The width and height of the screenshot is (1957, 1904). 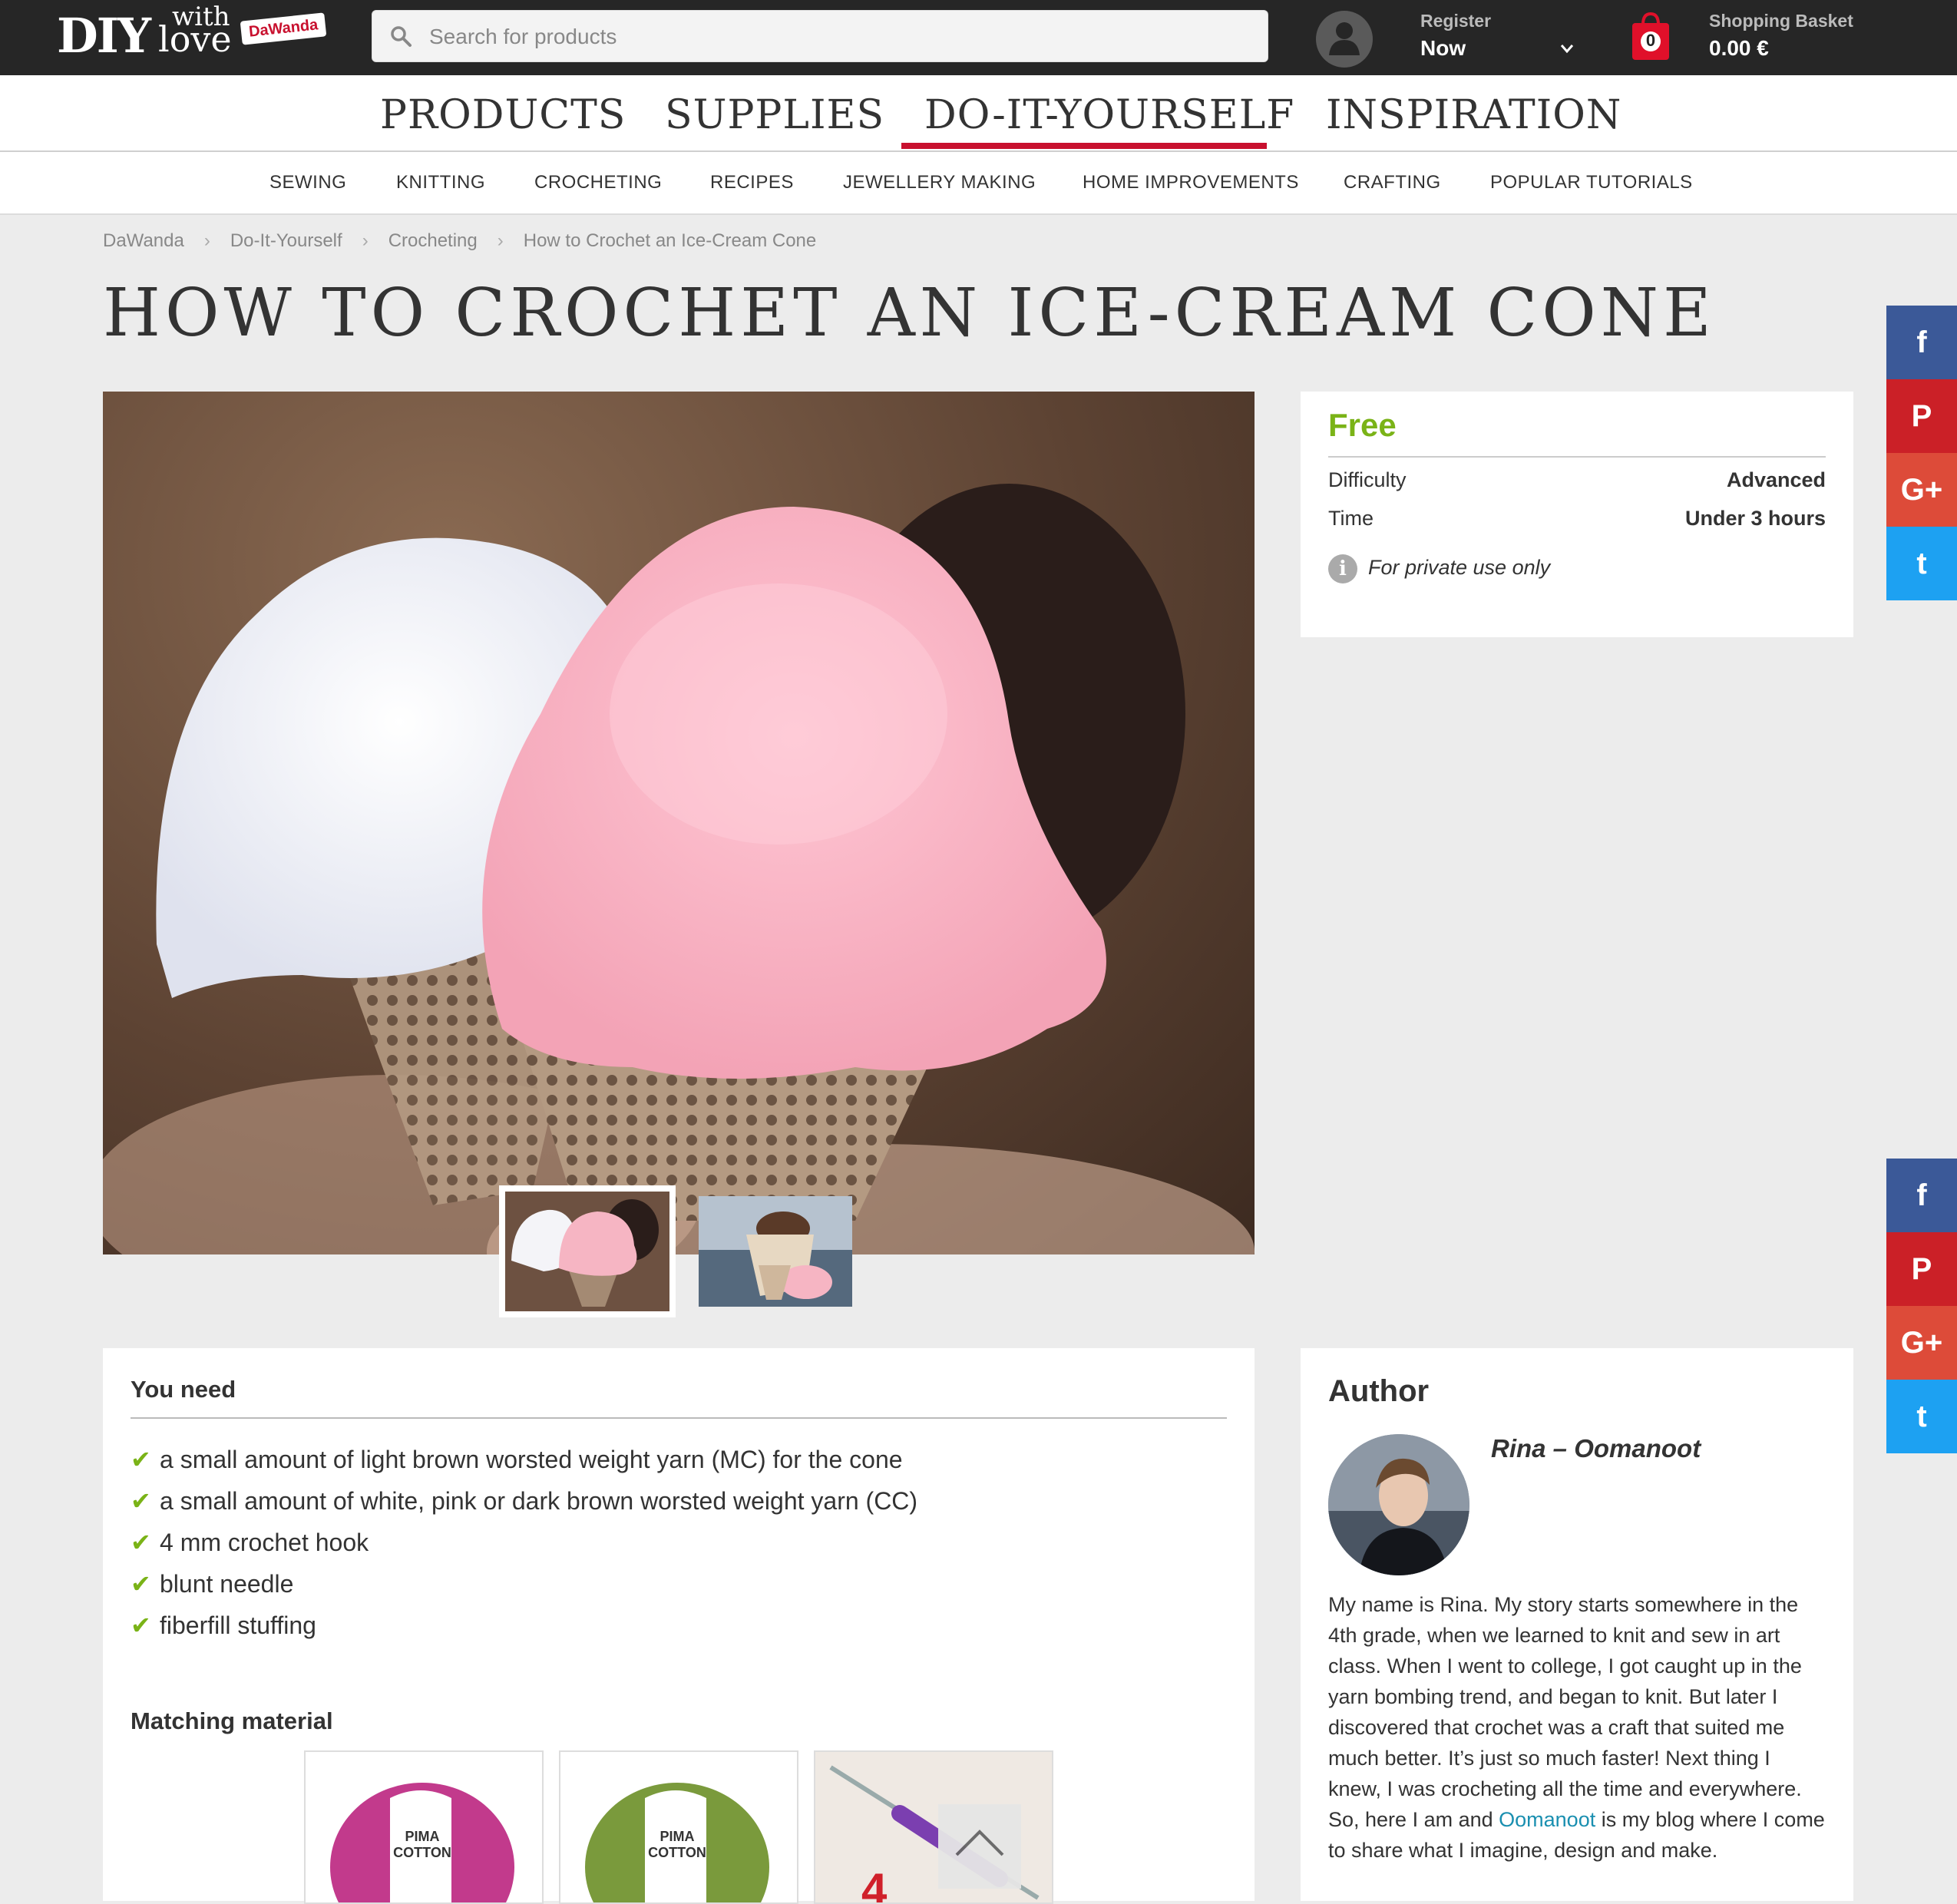 What do you see at coordinates (307, 182) in the screenshot?
I see `subnav-sewing: SEWING` at bounding box center [307, 182].